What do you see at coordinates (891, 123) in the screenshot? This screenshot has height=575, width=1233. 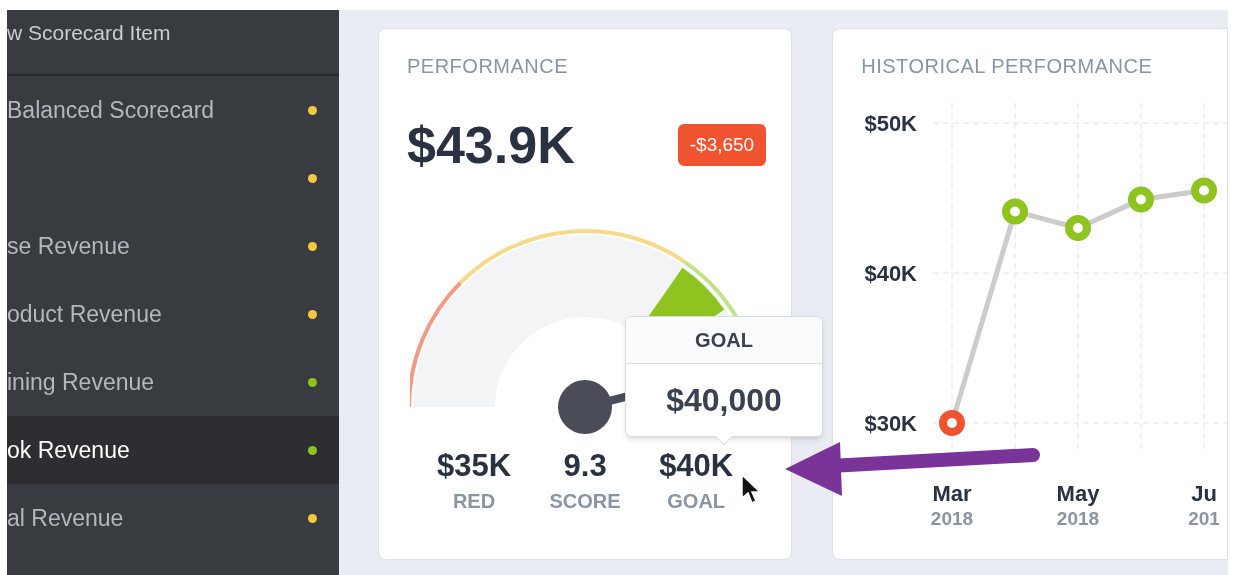 I see `y-axis-label: $50K` at bounding box center [891, 123].